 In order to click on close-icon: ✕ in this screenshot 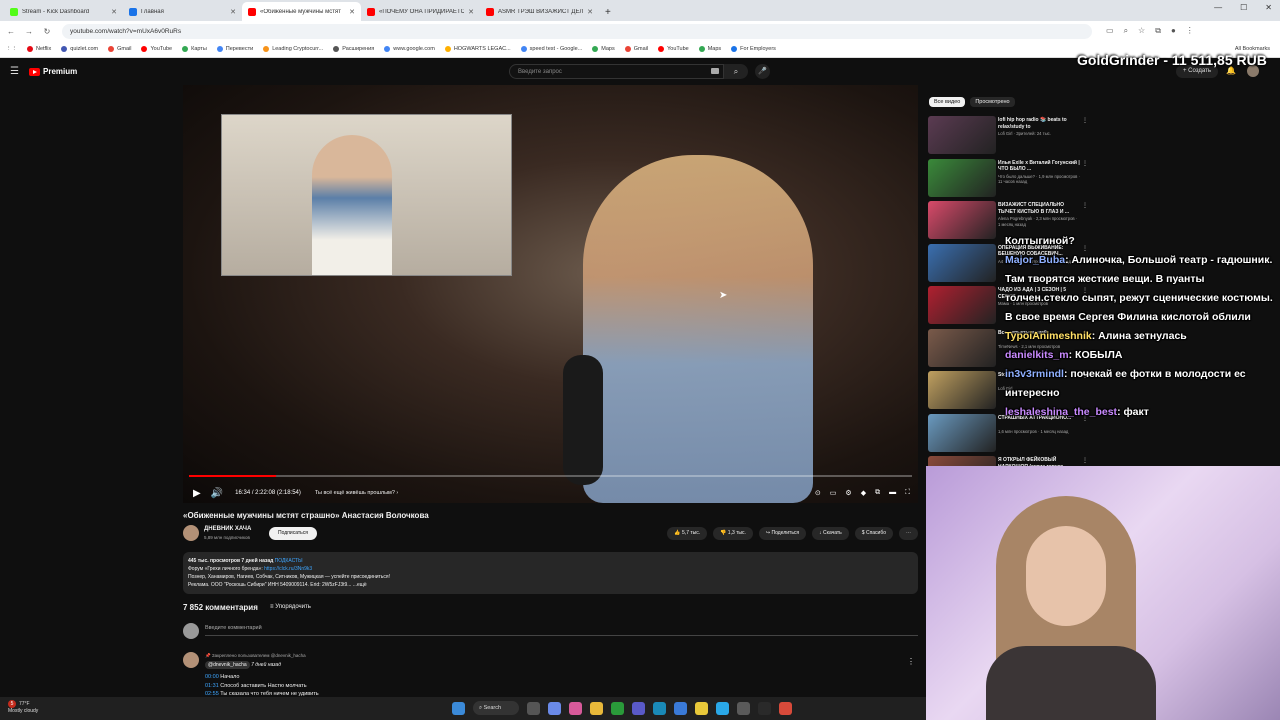, I will do `click(1268, 7)`.